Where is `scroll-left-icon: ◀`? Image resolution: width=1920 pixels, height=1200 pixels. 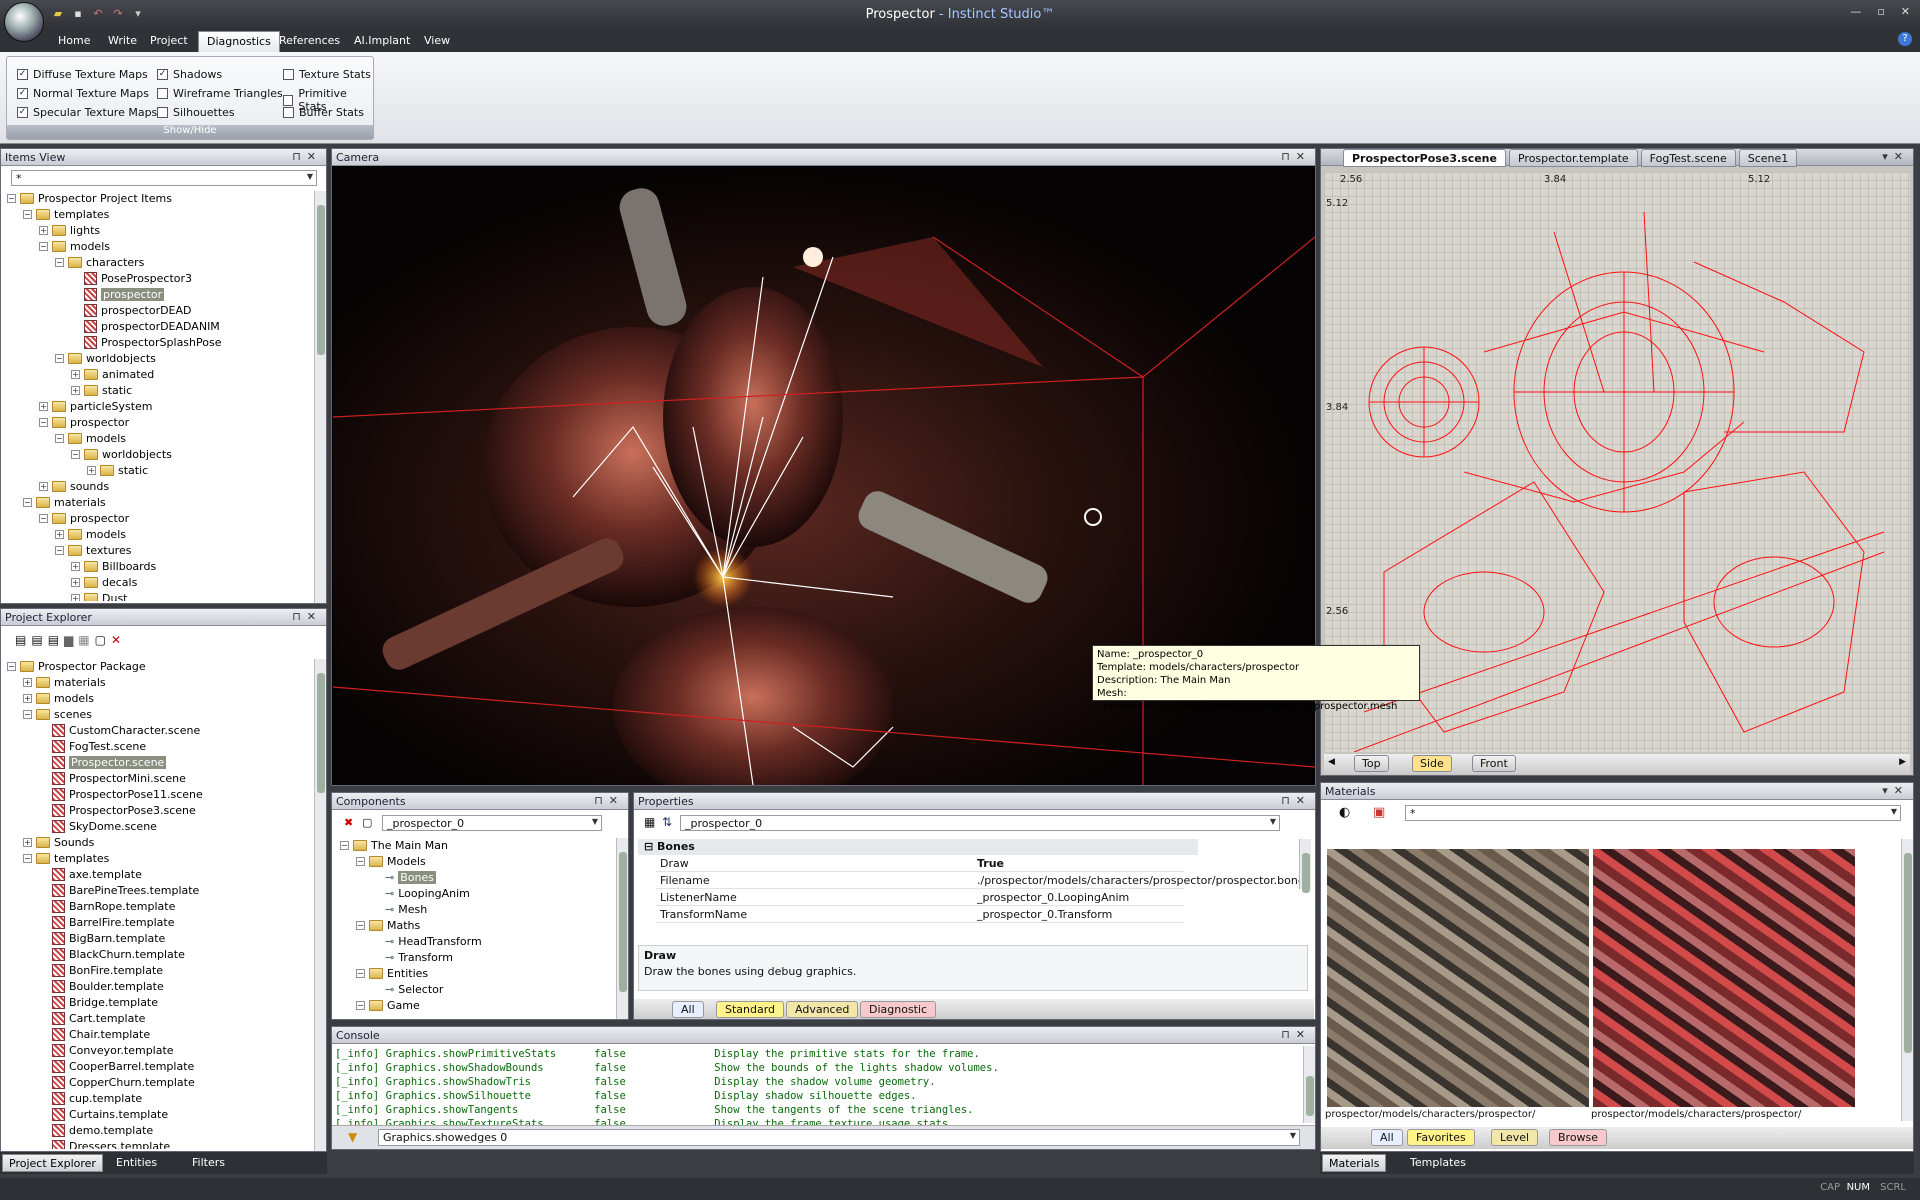 scroll-left-icon: ◀ is located at coordinates (1331, 762).